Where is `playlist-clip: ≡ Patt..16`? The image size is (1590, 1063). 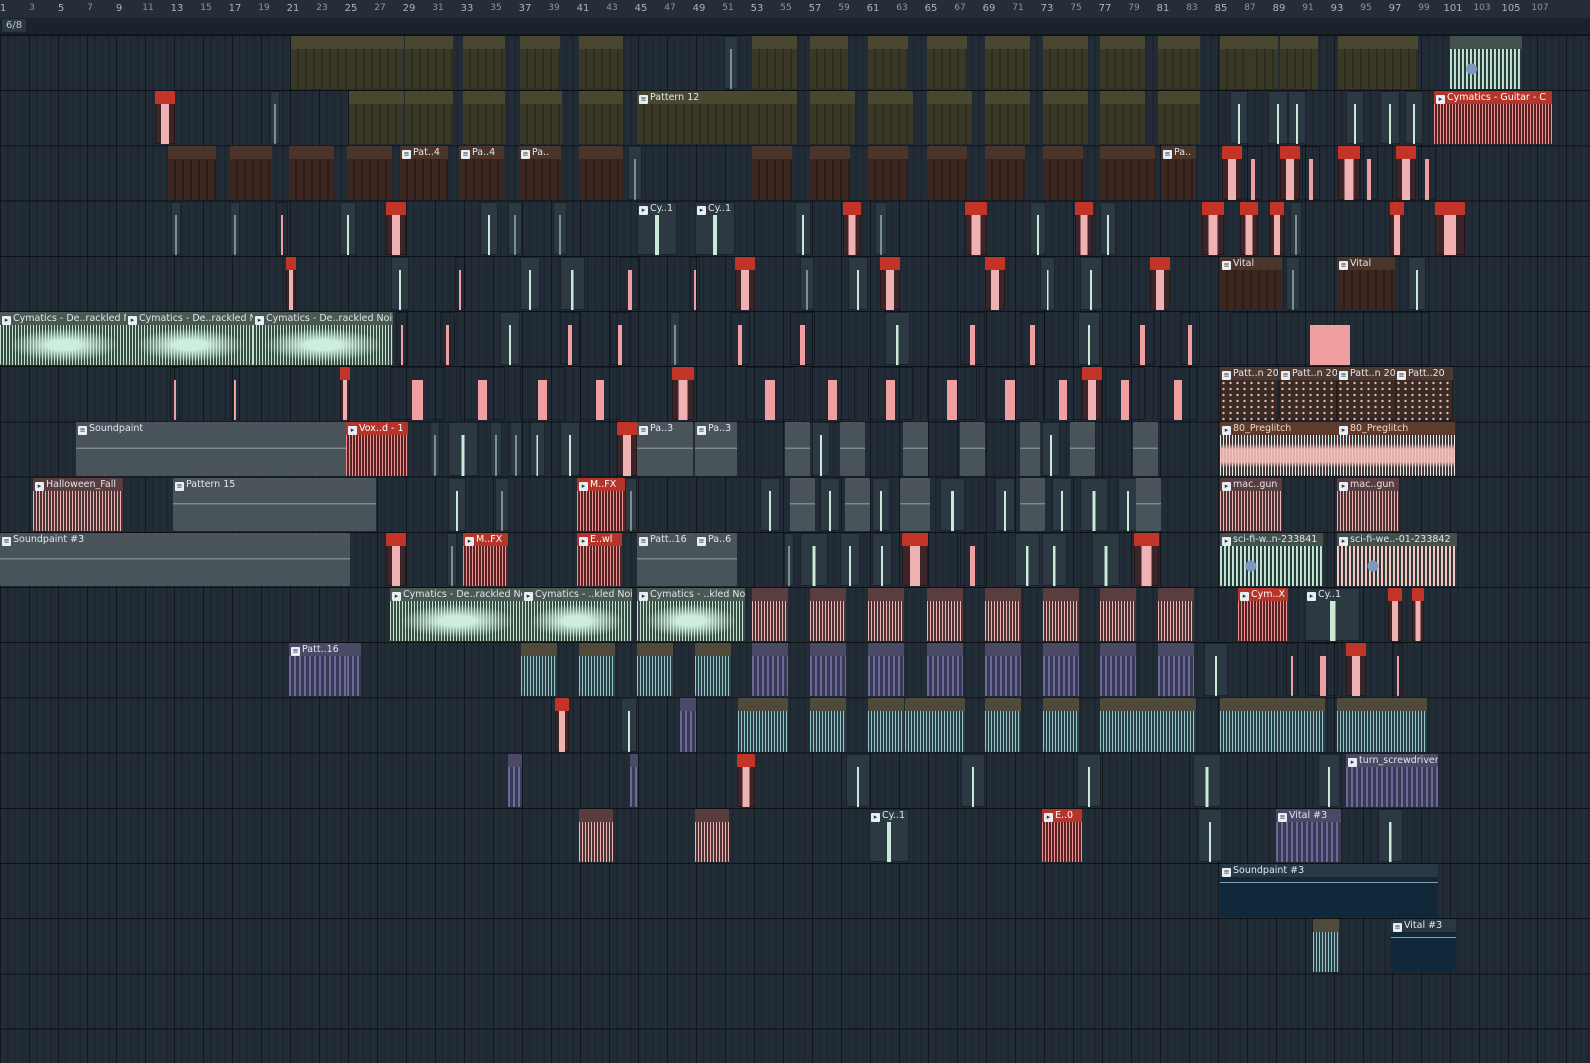 playlist-clip: ≡ Patt..16 is located at coordinates (666, 559).